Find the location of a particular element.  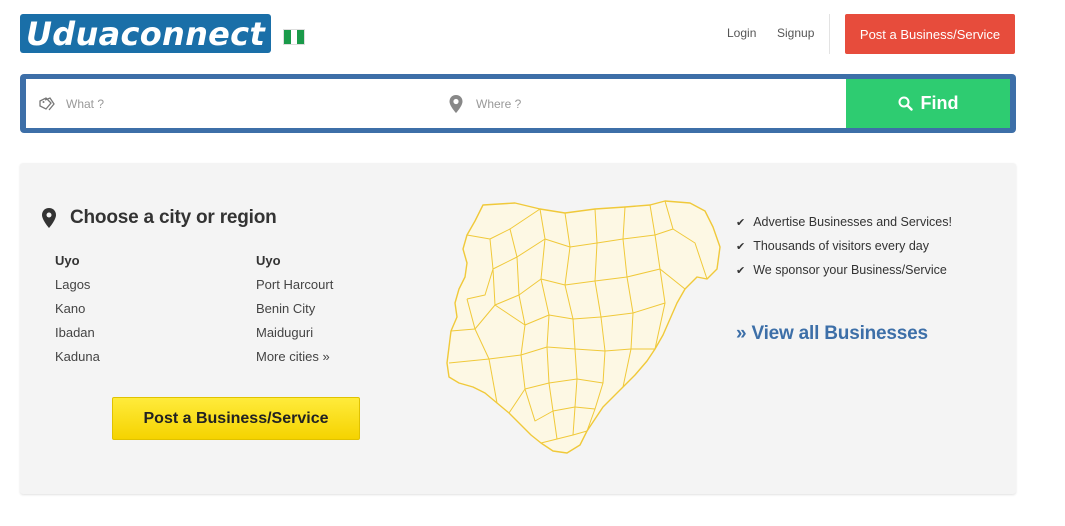

nigeria-flag-icon is located at coordinates (294, 37).